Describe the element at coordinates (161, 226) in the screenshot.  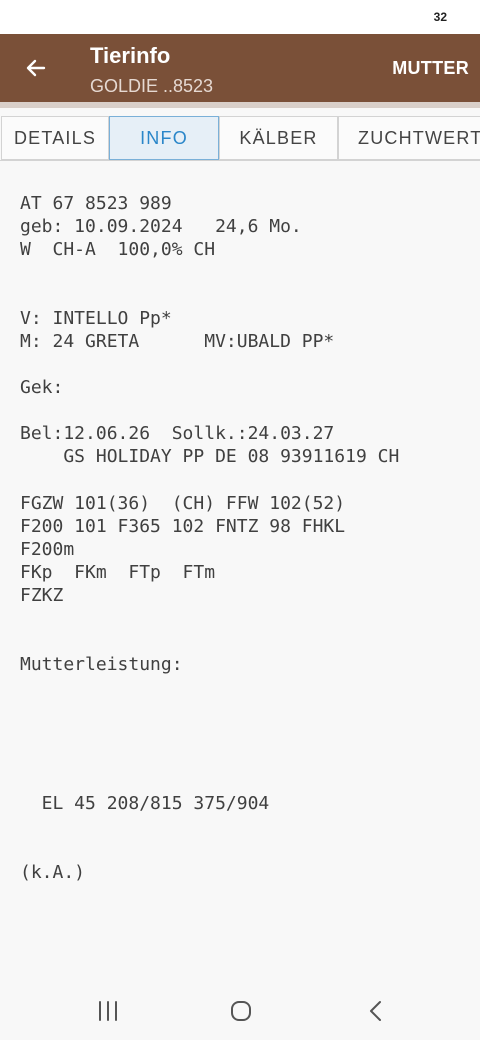
I see `info-line: geb: 10.09.2024 24,6 Mo.` at that location.